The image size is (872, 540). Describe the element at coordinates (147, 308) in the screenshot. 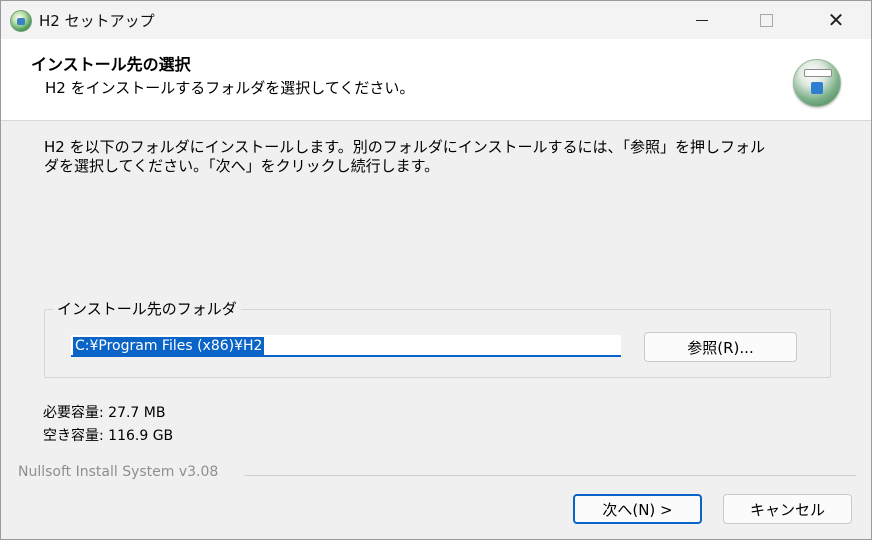

I see `destination-folder-label: インストール先のフォルダ` at that location.